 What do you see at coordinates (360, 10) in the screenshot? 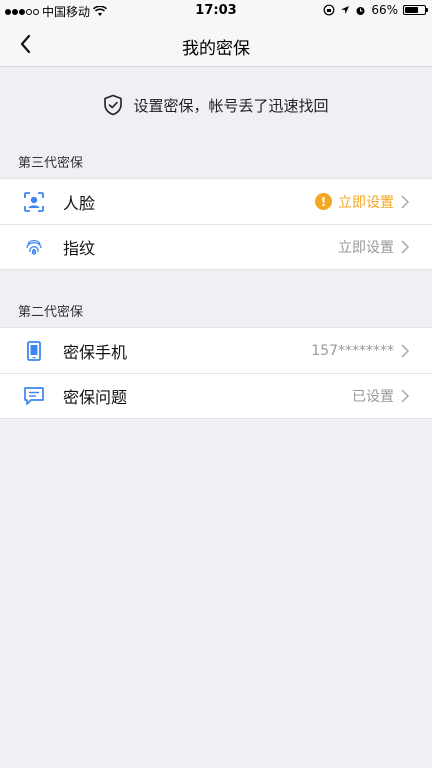
I see `alarm-icon` at bounding box center [360, 10].